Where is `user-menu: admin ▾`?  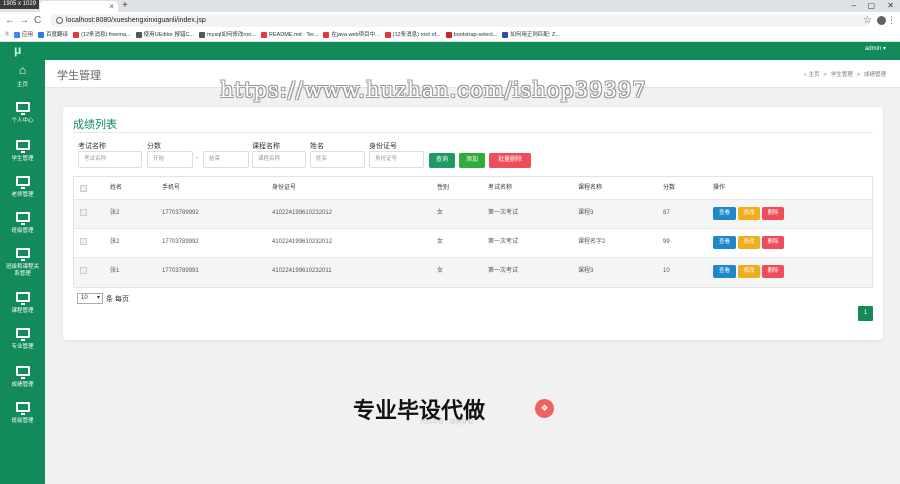
user-menu: admin ▾ is located at coordinates (875, 48).